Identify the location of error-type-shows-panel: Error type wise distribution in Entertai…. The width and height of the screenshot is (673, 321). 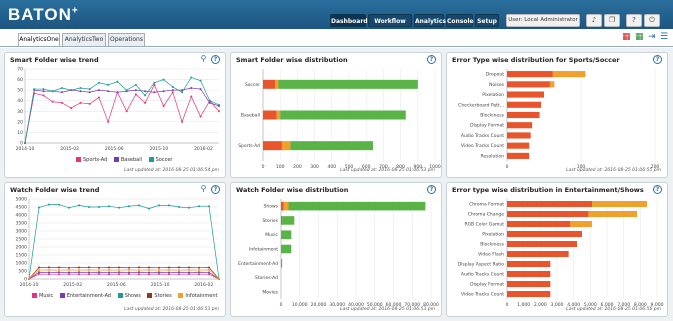
(557, 249).